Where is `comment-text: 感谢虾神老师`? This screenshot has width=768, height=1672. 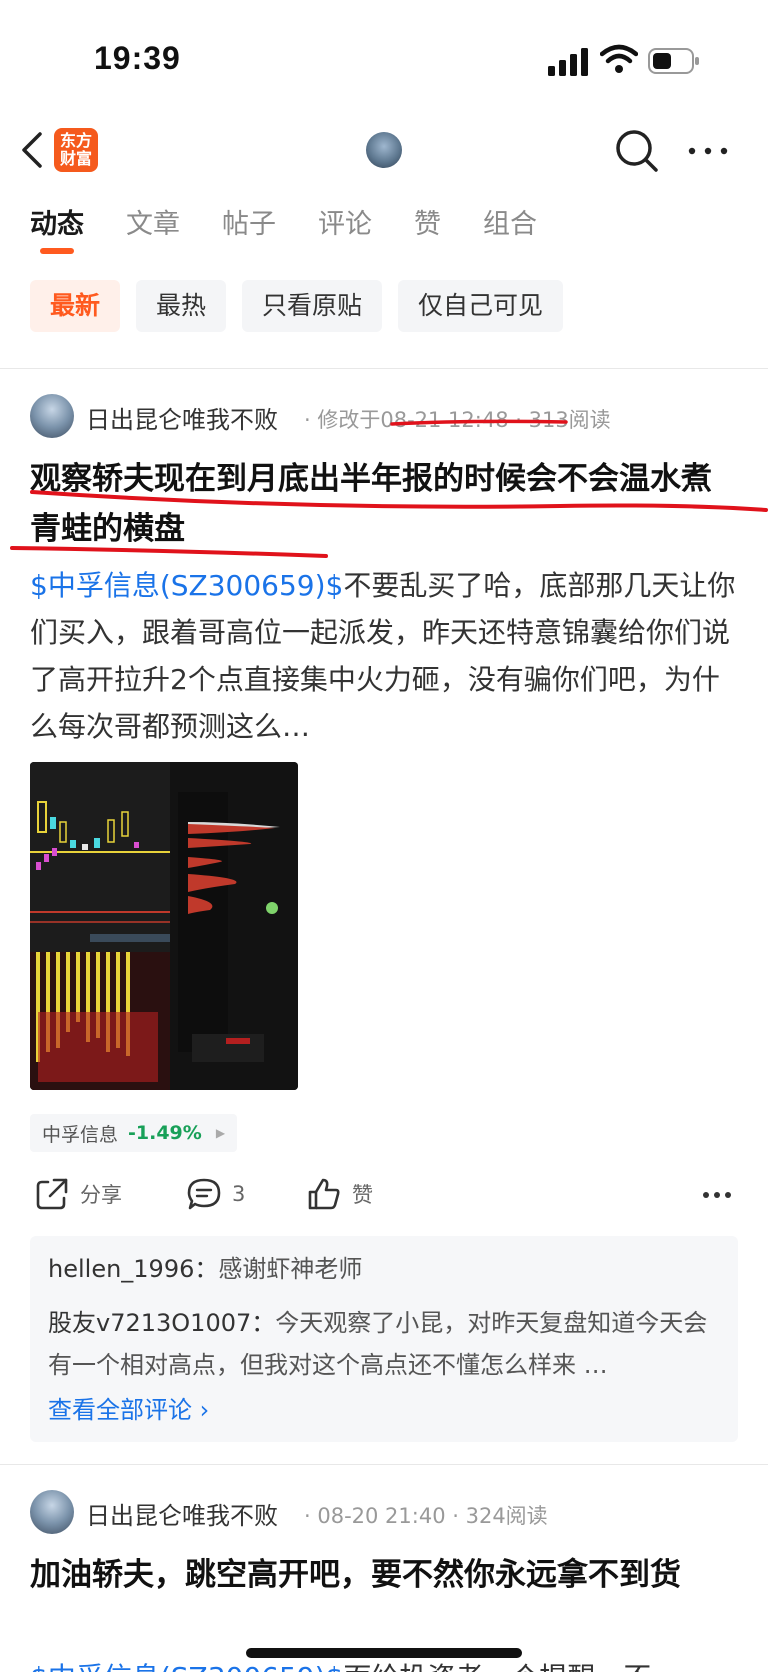
comment-text: 感谢虾神老师 is located at coordinates (290, 1269).